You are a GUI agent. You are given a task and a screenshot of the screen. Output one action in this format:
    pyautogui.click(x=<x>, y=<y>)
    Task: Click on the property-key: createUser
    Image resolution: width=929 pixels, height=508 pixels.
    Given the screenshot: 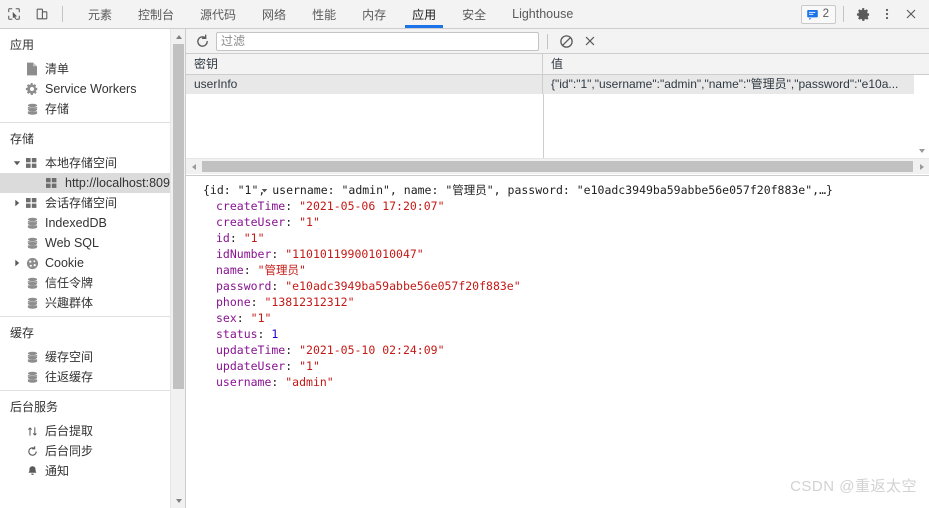 What is the action you would take?
    pyautogui.click(x=251, y=222)
    